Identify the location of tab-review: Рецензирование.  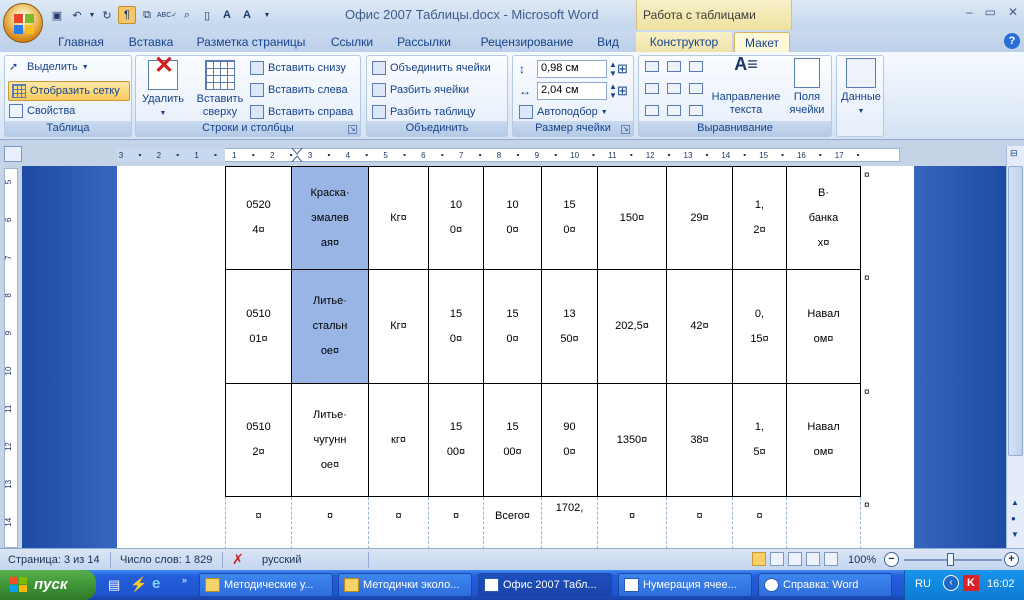
(527, 42).